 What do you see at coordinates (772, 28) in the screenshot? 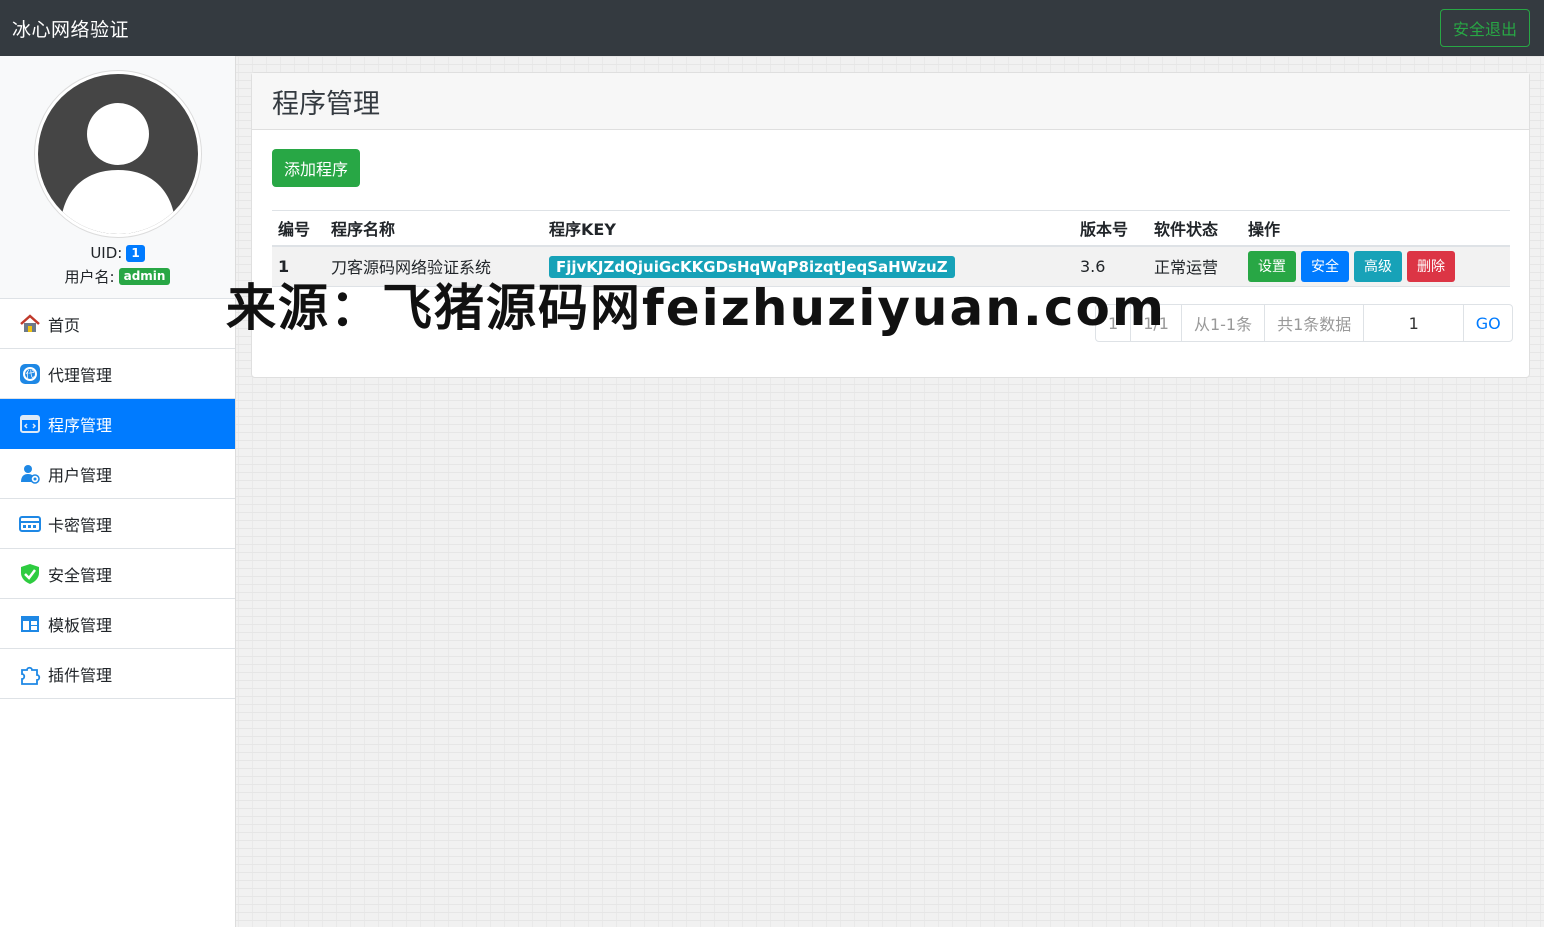
I see `top-navbar: 冰心网络验证 安全退出` at bounding box center [772, 28].